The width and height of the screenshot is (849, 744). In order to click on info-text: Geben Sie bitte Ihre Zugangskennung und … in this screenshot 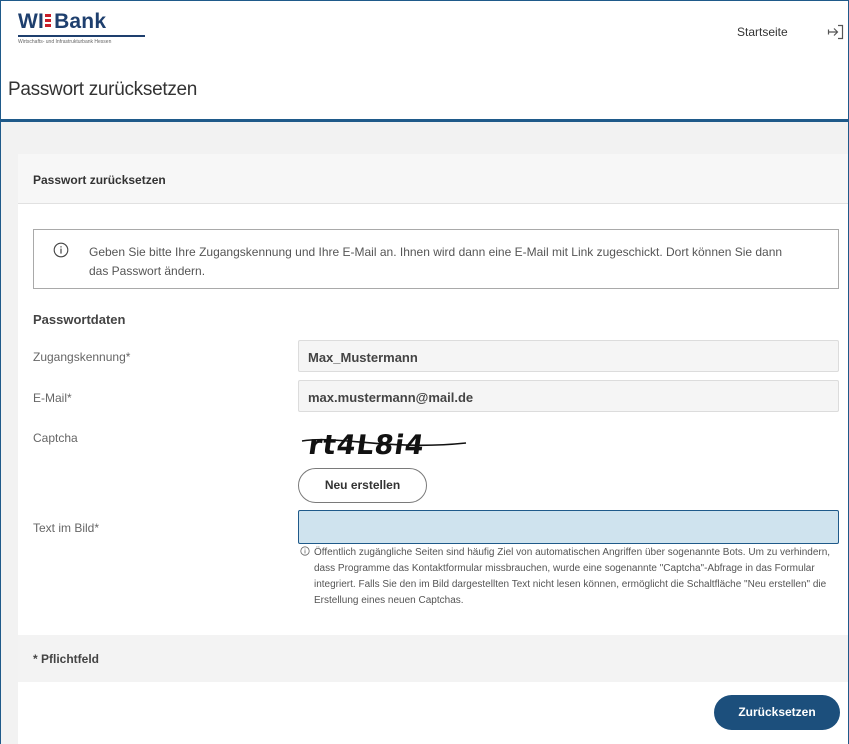, I will do `click(436, 261)`.